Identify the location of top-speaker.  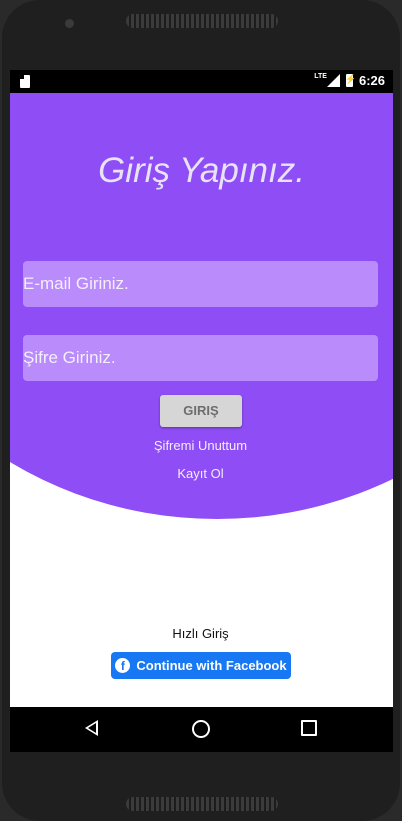
(202, 21).